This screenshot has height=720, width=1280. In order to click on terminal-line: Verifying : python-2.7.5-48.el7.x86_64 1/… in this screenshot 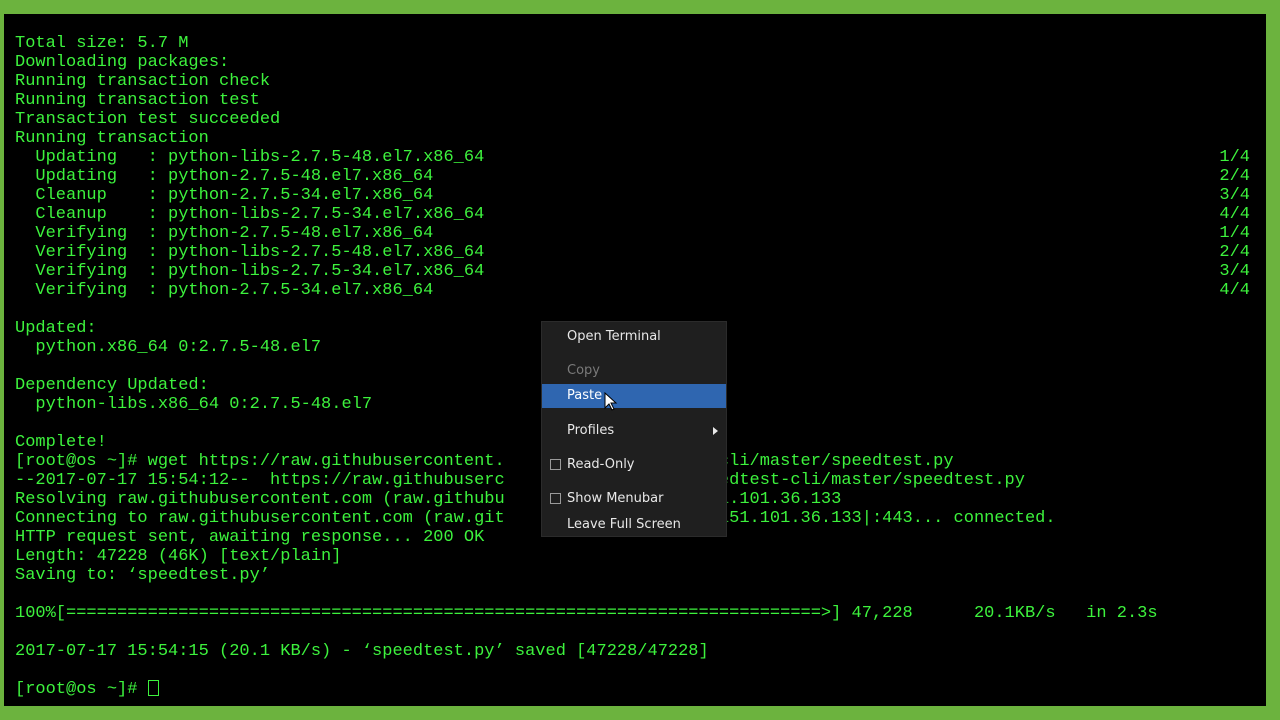, I will do `click(632, 233)`.